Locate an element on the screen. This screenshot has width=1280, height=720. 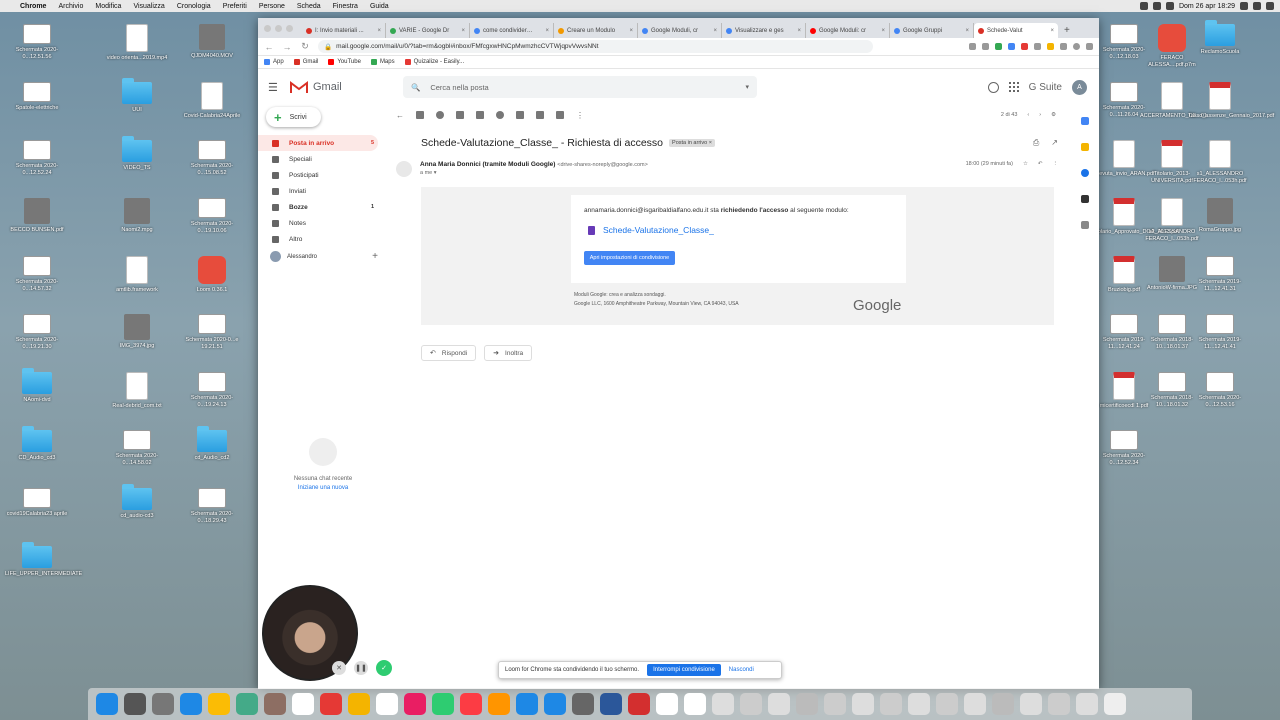
desktop-item: amtlib.framework is located at coordinates (137, 275).